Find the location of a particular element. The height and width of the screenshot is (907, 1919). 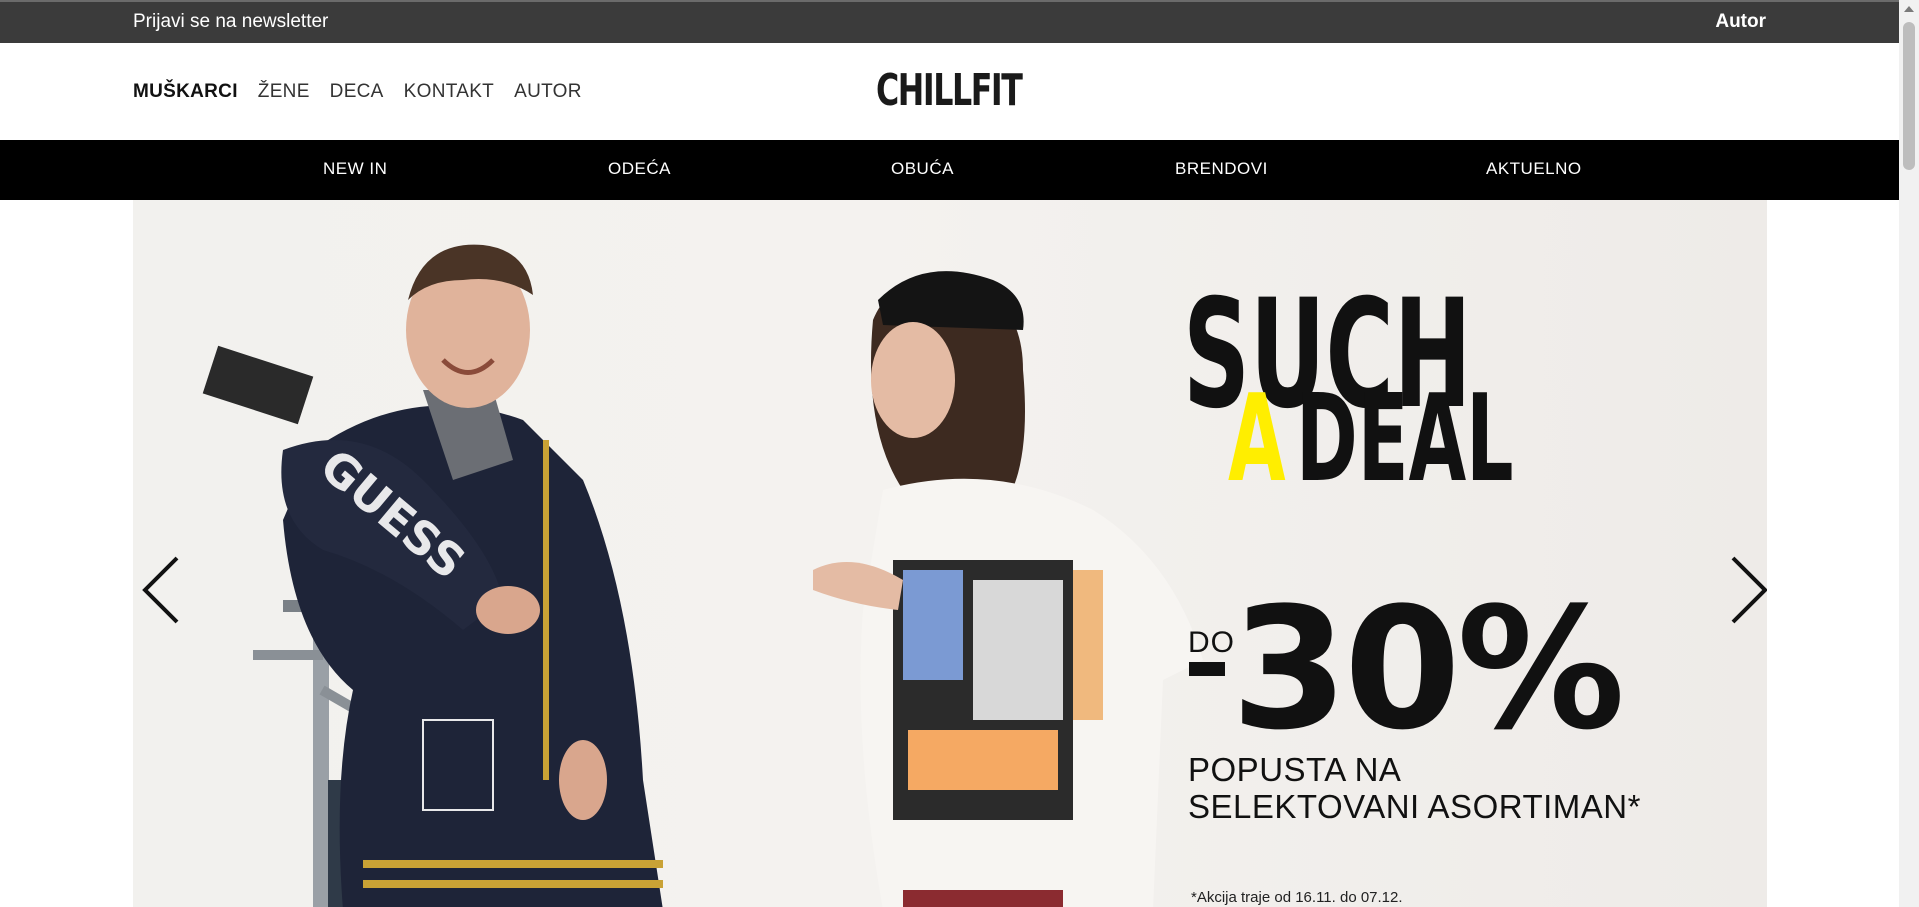

main-nav-brendovi: BRENDOVI is located at coordinates (1221, 169).